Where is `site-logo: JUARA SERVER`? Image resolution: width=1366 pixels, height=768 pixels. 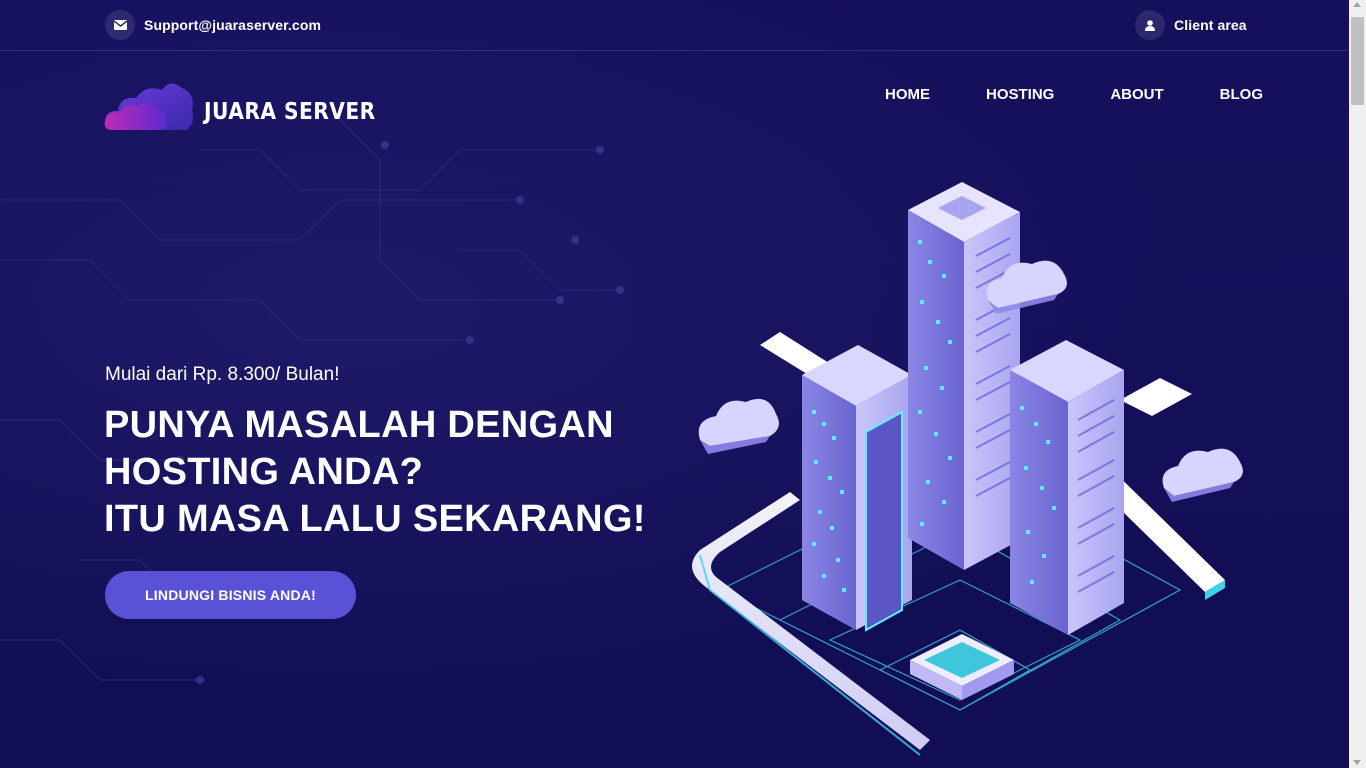
site-logo: JUARA SERVER is located at coordinates (251, 106).